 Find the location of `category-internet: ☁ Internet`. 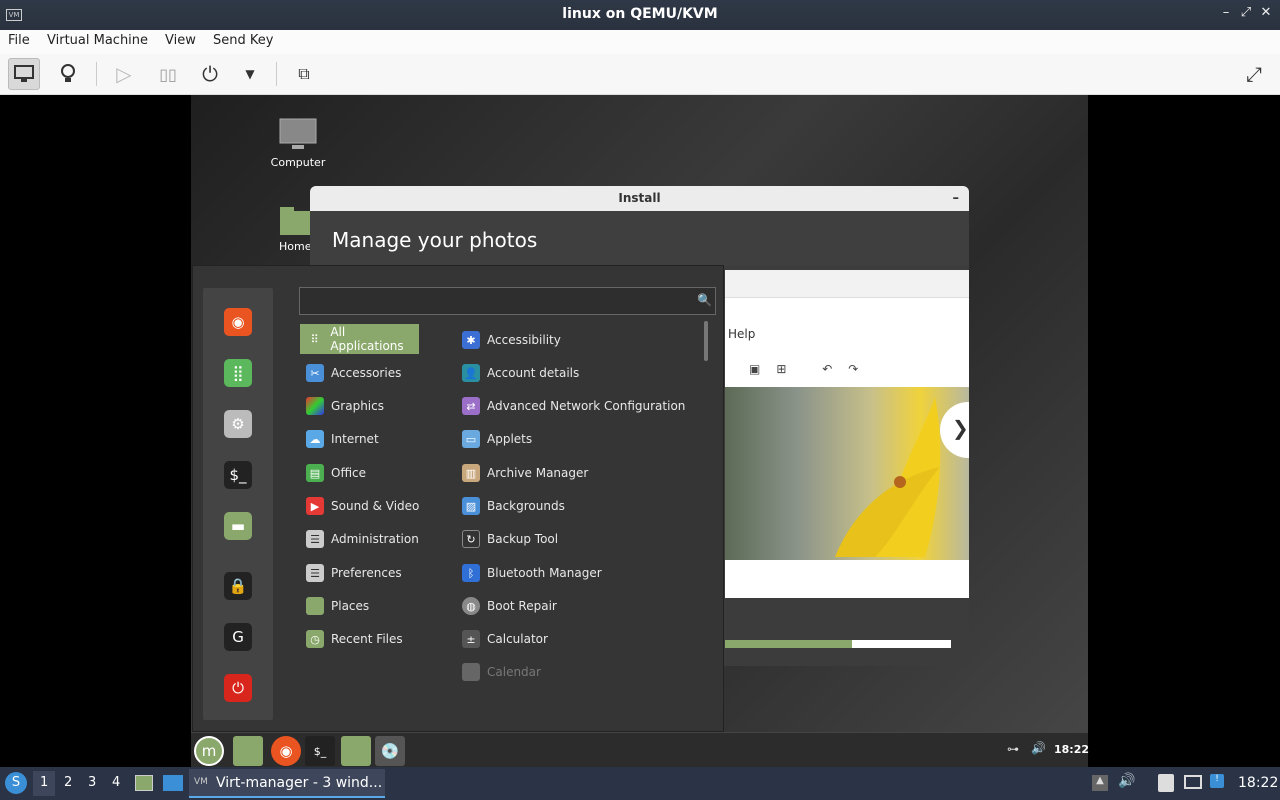

category-internet: ☁ Internet is located at coordinates (342, 439).